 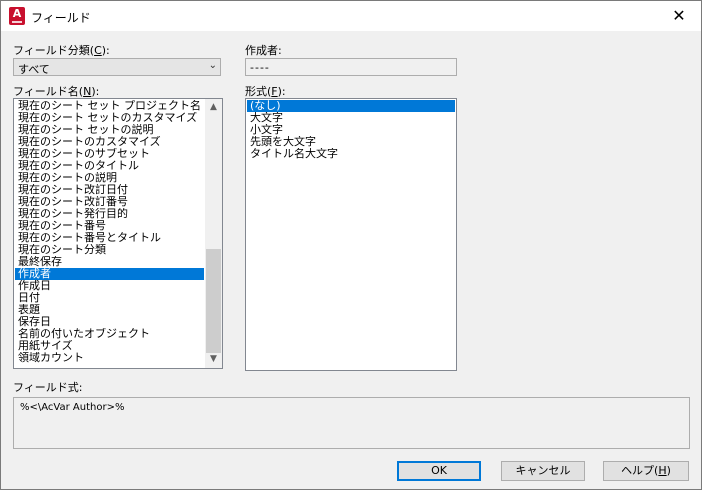 I want to click on cancel-button: キャンセル, so click(x=543, y=471).